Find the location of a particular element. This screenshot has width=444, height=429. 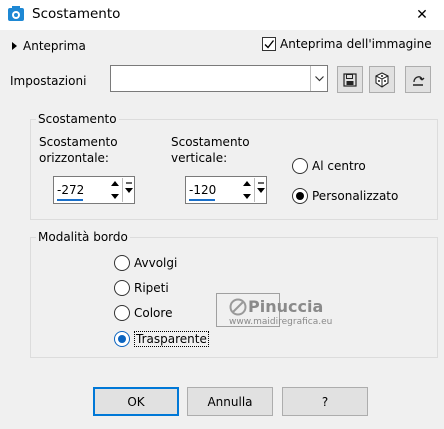

close-icon: ✕ is located at coordinates (422, 15).